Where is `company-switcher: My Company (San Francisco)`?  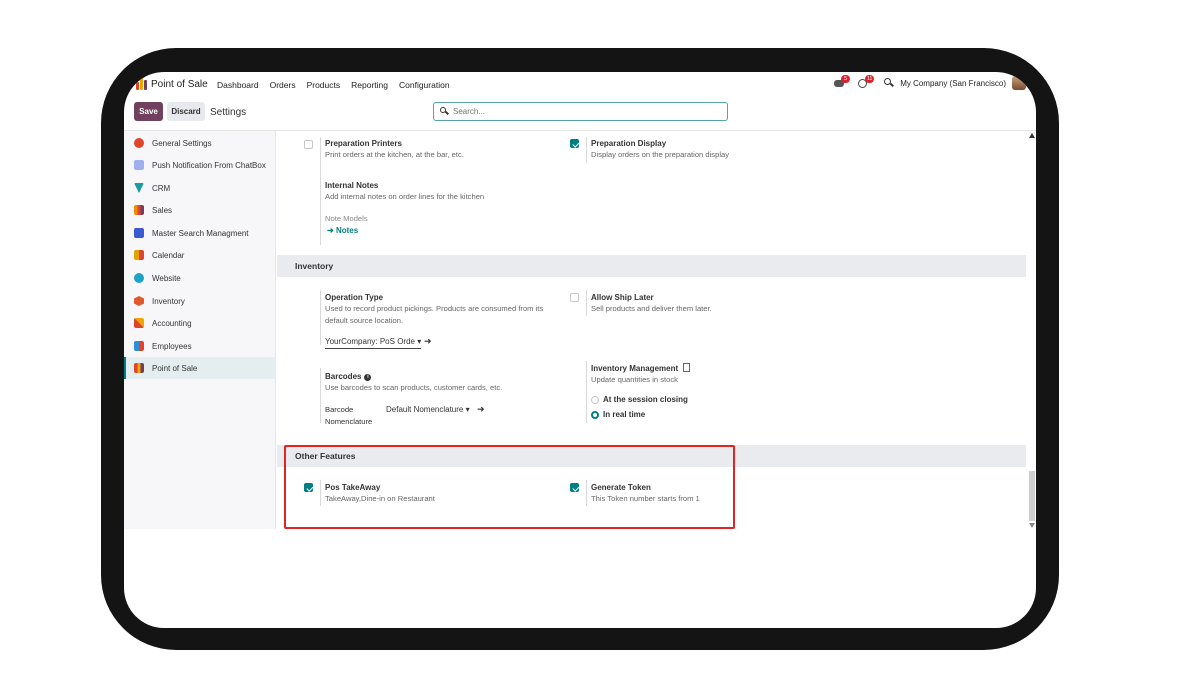 company-switcher: My Company (San Francisco) is located at coordinates (953, 83).